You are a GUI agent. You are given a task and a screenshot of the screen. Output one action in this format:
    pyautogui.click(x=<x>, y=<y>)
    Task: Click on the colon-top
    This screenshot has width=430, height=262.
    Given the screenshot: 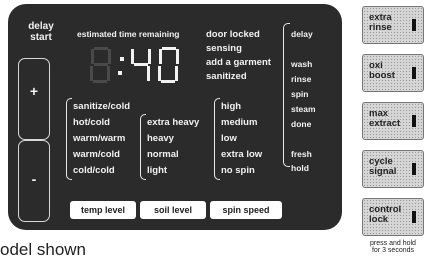 What is the action you would take?
    pyautogui.click(x=122, y=59)
    